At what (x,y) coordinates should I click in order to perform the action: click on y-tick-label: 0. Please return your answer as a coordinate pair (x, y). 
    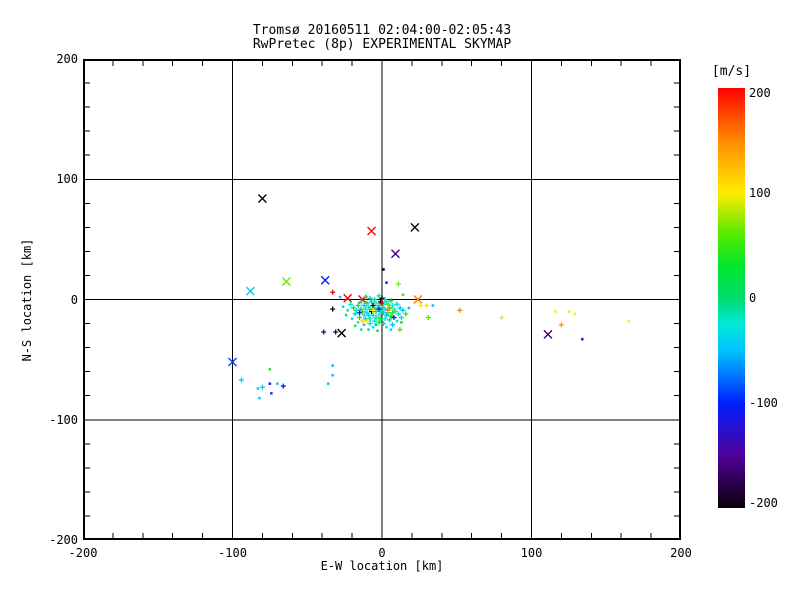
    Looking at the image, I should click on (74, 299).